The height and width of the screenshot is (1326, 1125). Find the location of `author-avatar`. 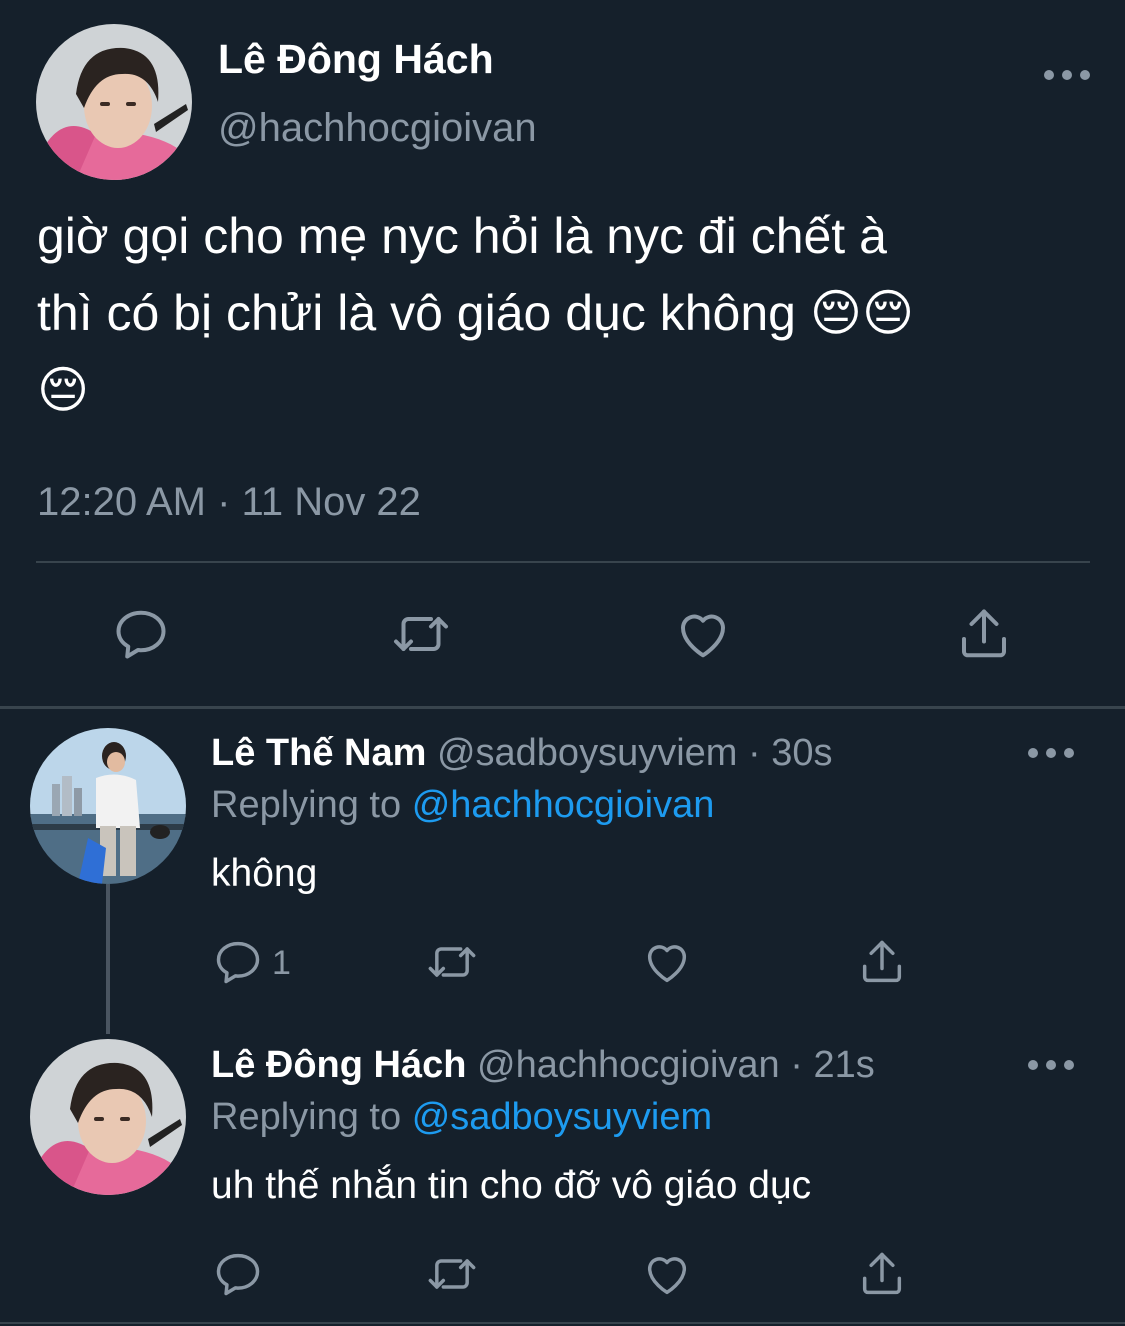

author-avatar is located at coordinates (114, 102).